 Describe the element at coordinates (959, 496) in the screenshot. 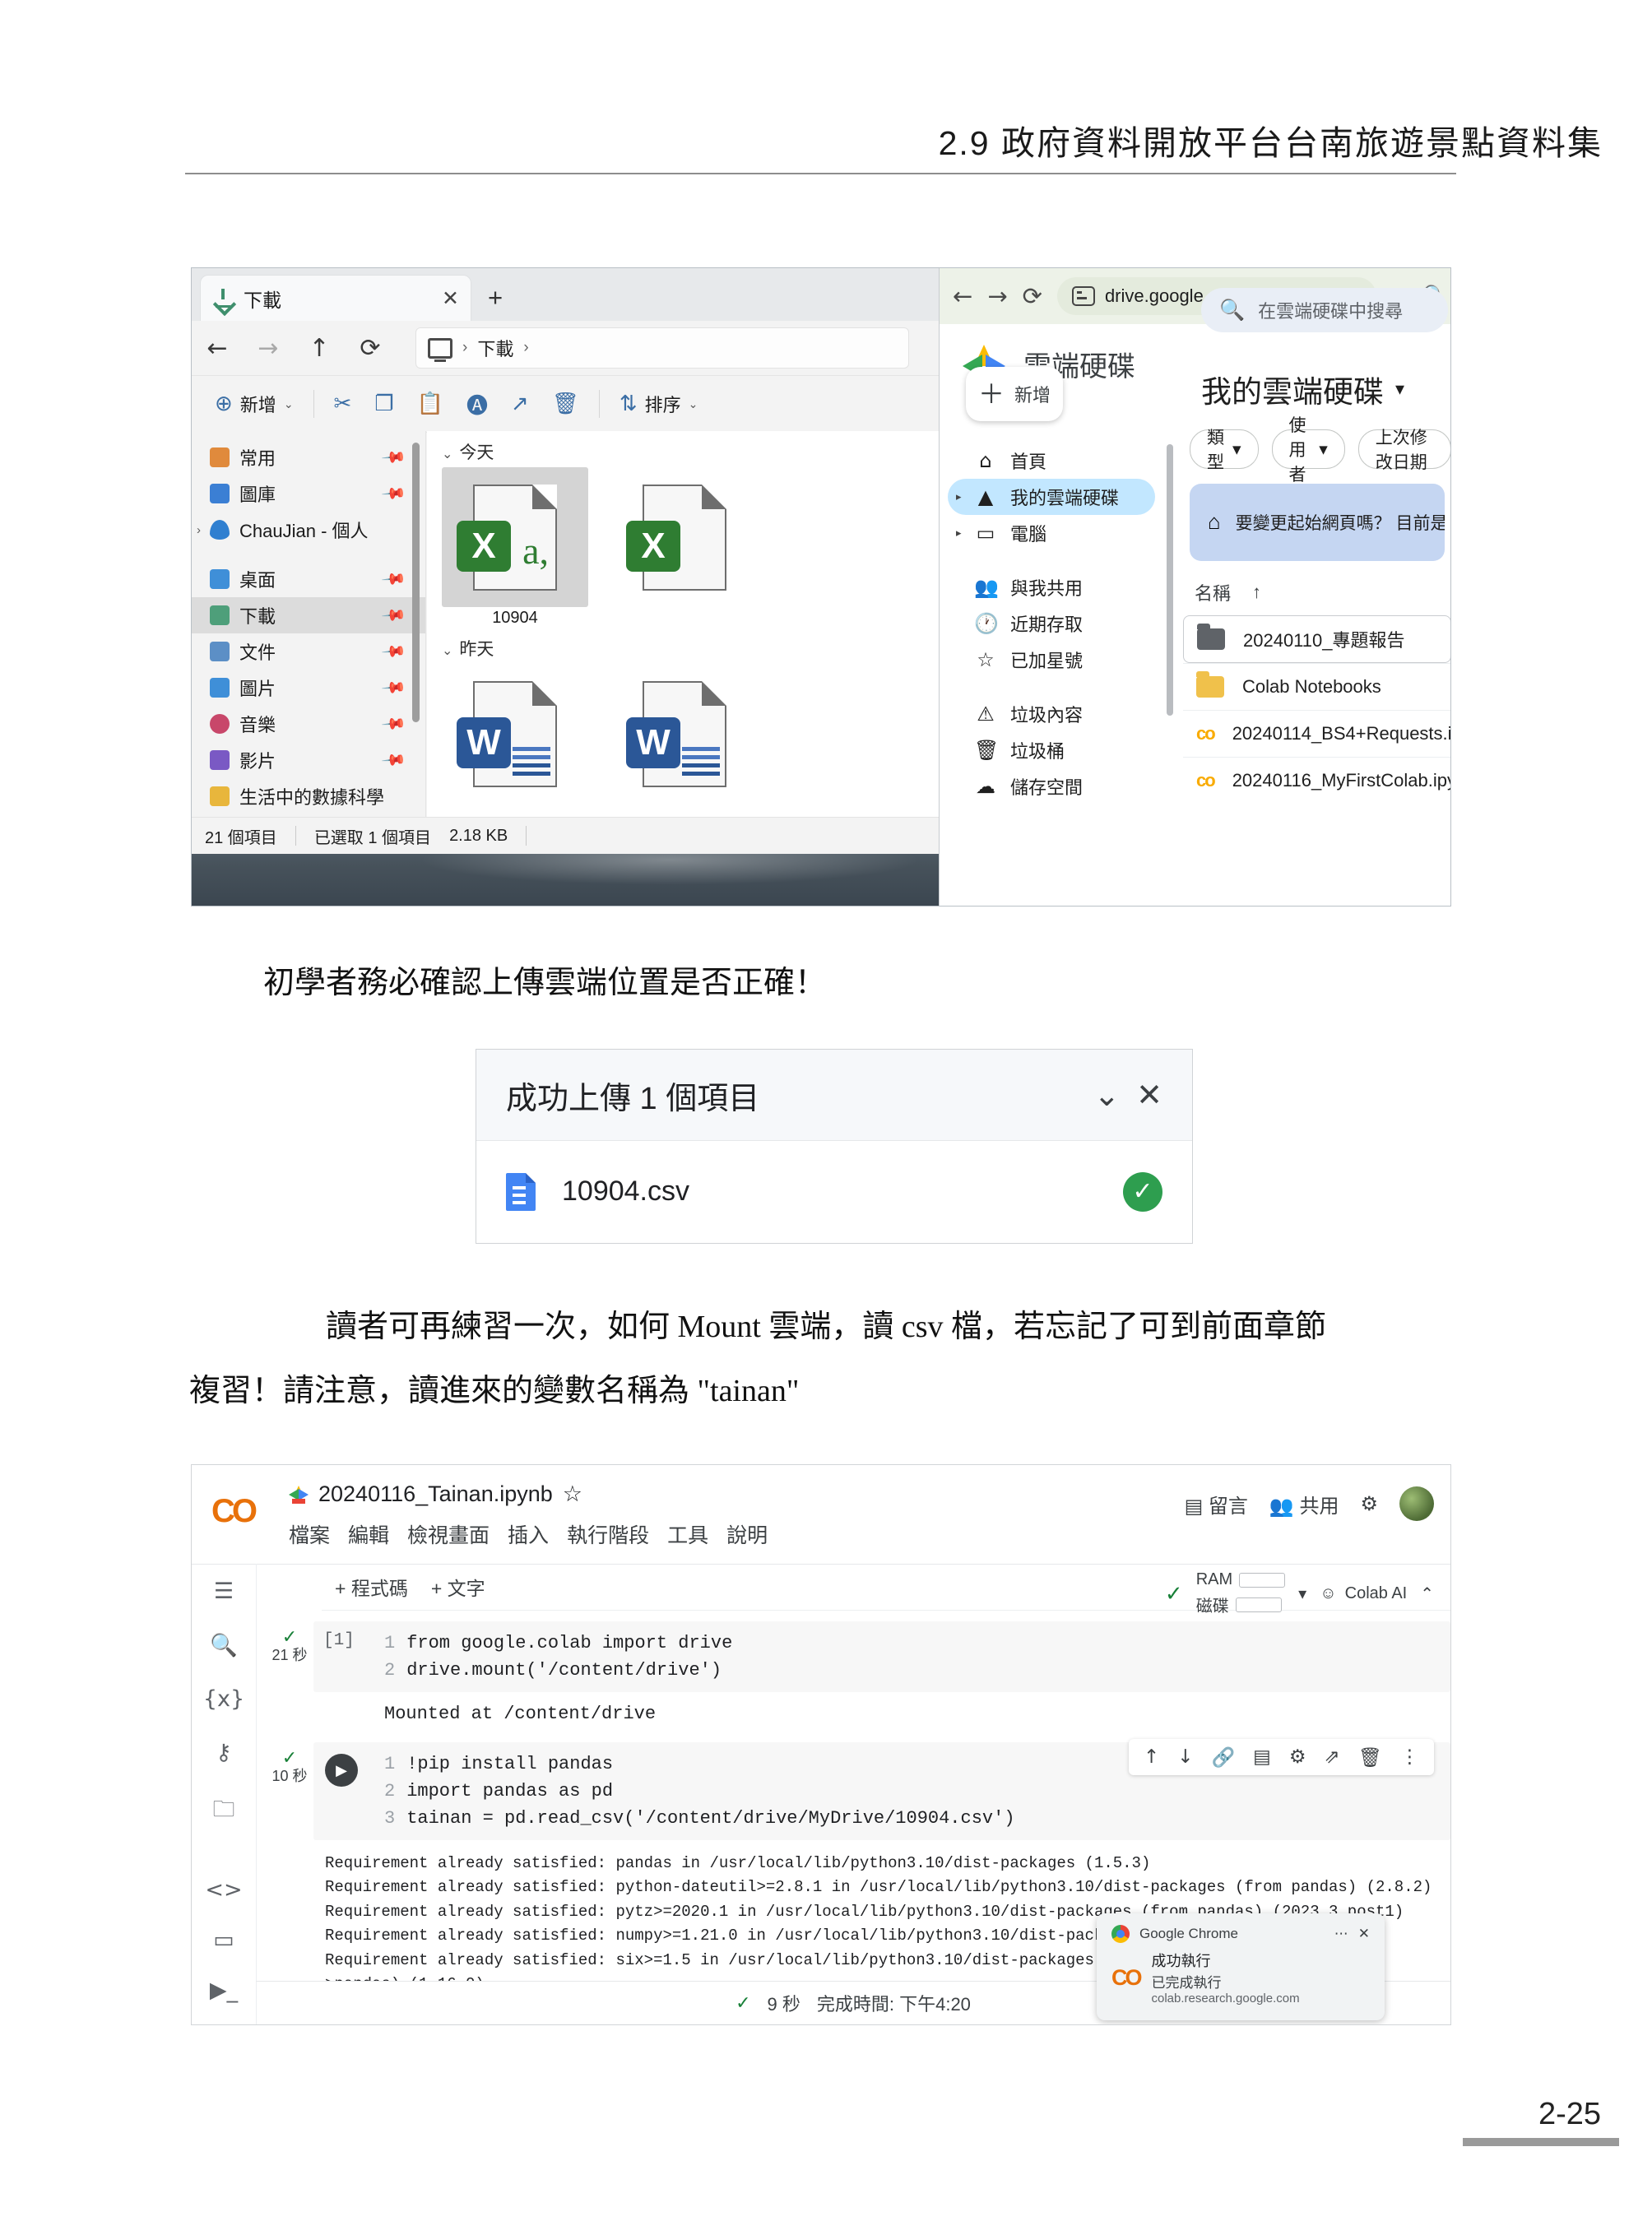

I see `chevron-right-icon: ▸` at that location.